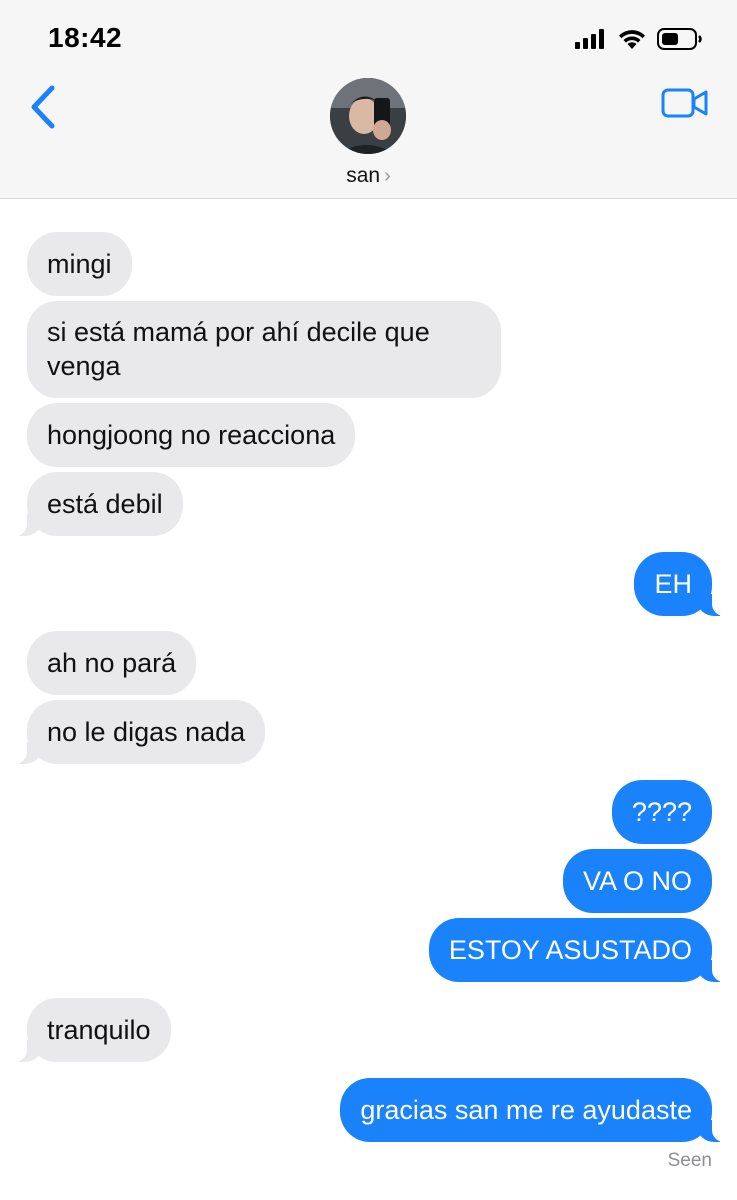 The image size is (737, 1200). I want to click on message-bubble-incoming: hongjoong no reacciona, so click(191, 435).